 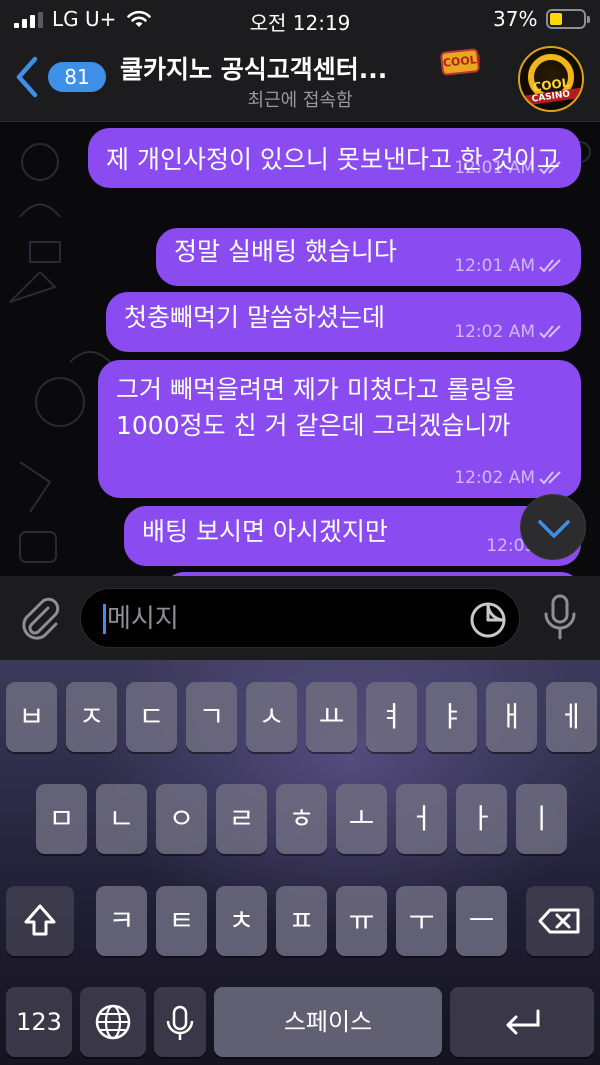 What do you see at coordinates (121, 819) in the screenshot?
I see `key: ㄴ` at bounding box center [121, 819].